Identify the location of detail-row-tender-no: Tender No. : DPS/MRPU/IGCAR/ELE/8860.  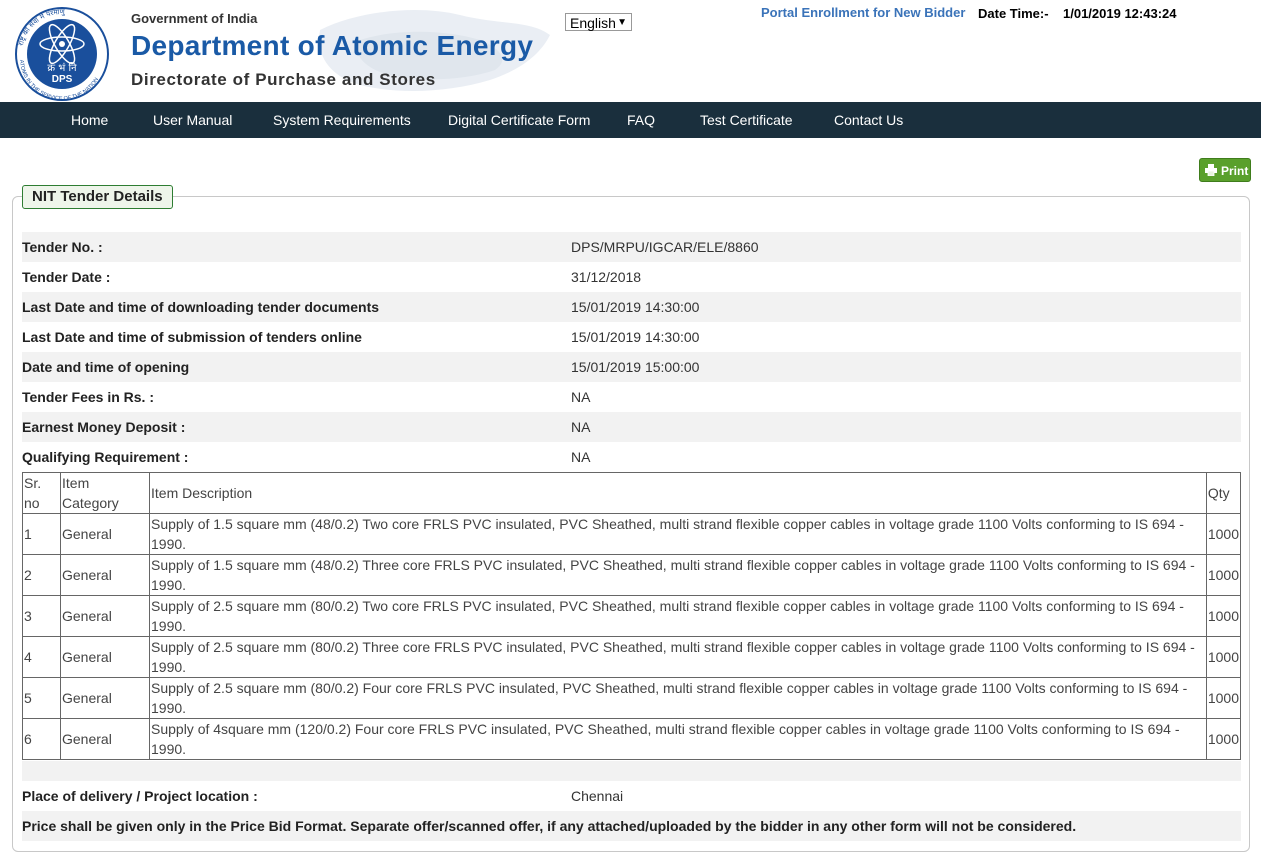
(631, 247).